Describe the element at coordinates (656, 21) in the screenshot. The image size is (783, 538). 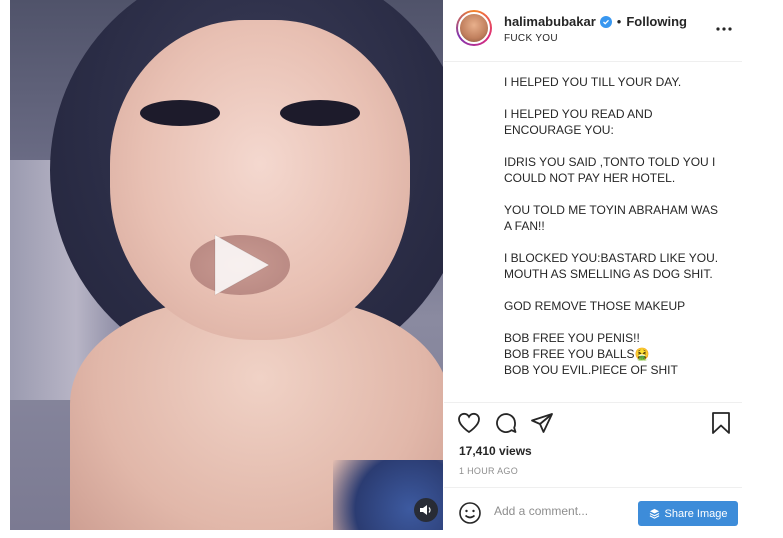
I see `following-button: Following` at that location.